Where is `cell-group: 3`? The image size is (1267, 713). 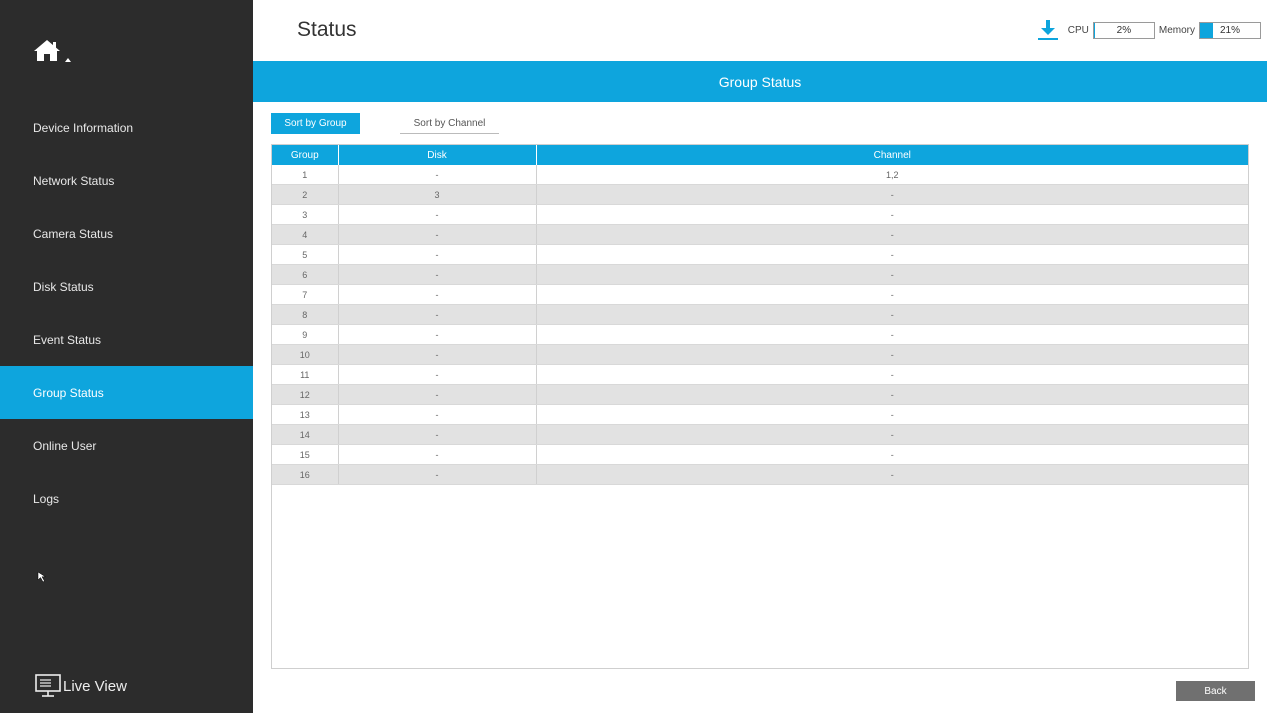 cell-group: 3 is located at coordinates (305, 214).